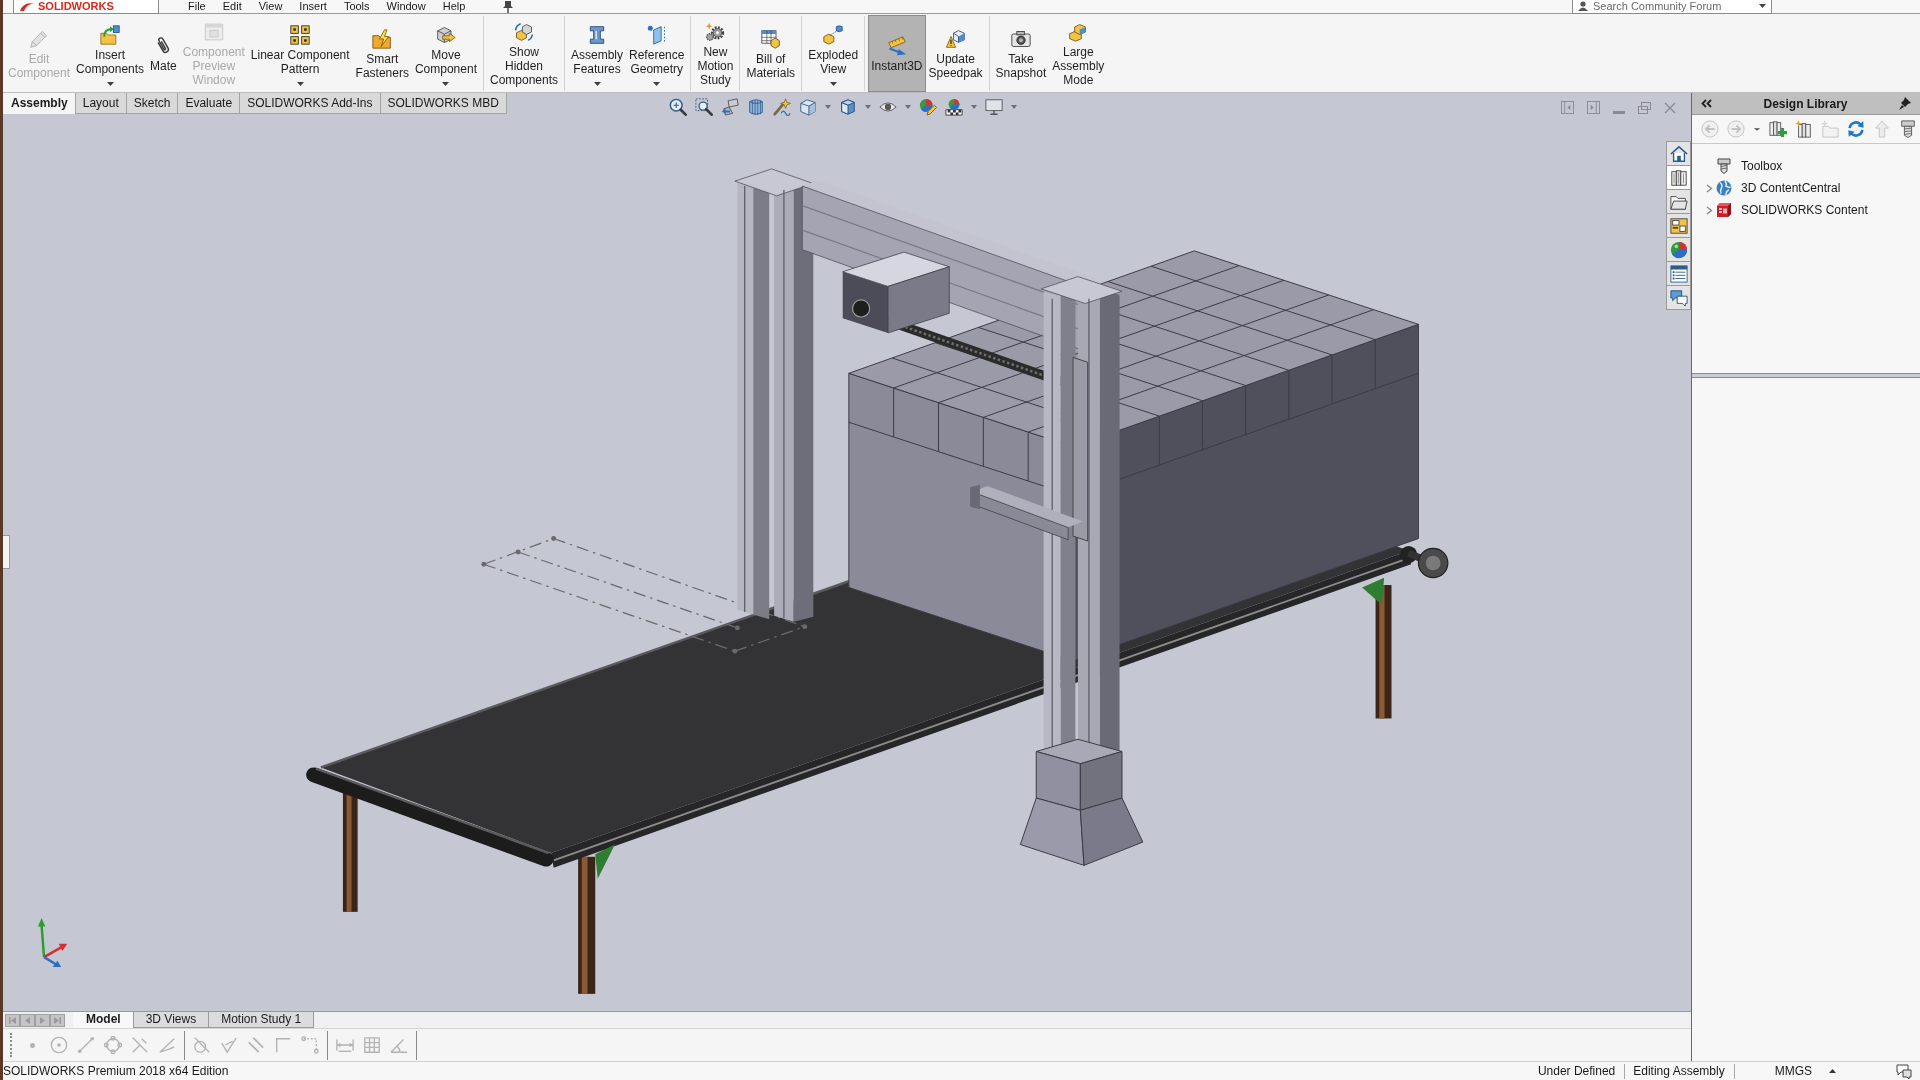 The image size is (1920, 1080). What do you see at coordinates (955, 53) in the screenshot?
I see `update-speedpak-button: Update Speedpak` at bounding box center [955, 53].